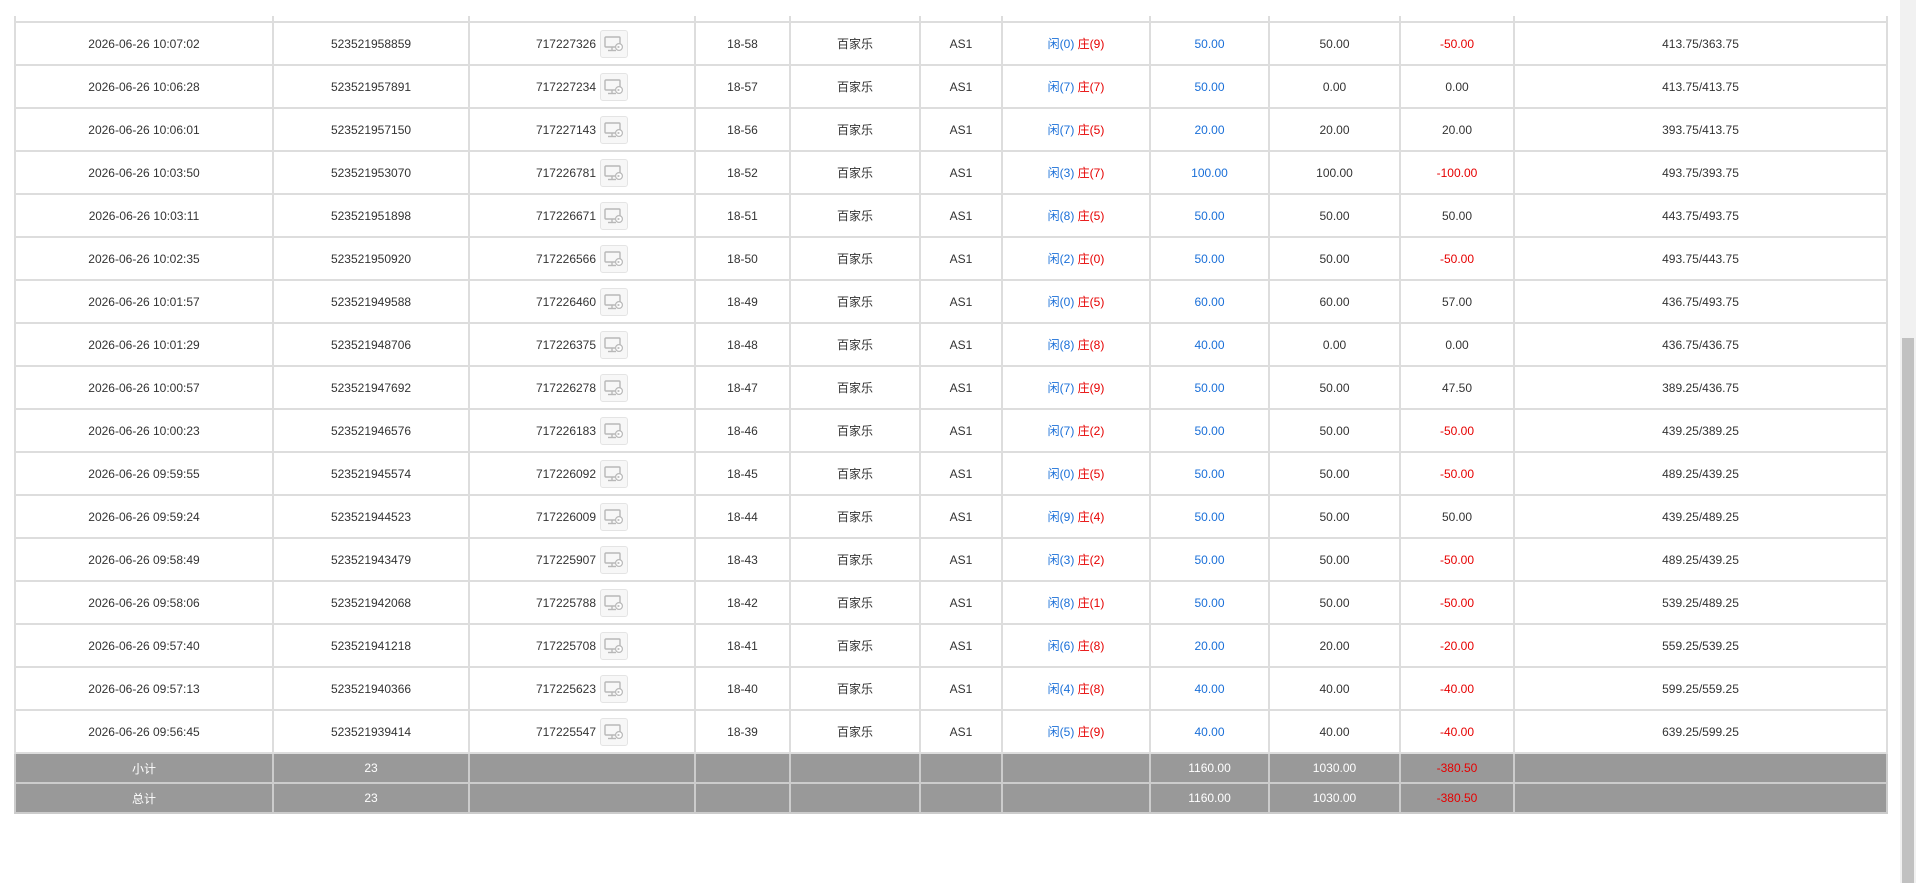  Describe the element at coordinates (371, 344) in the screenshot. I see `order-number: 523521948706` at that location.